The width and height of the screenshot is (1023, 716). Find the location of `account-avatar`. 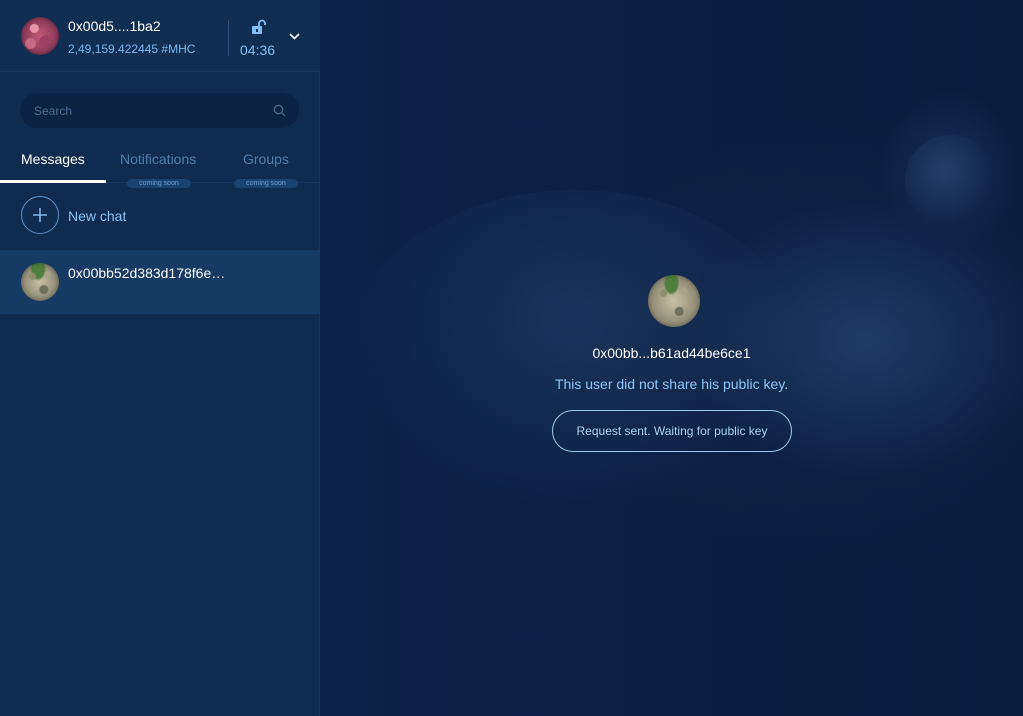

account-avatar is located at coordinates (40, 36).